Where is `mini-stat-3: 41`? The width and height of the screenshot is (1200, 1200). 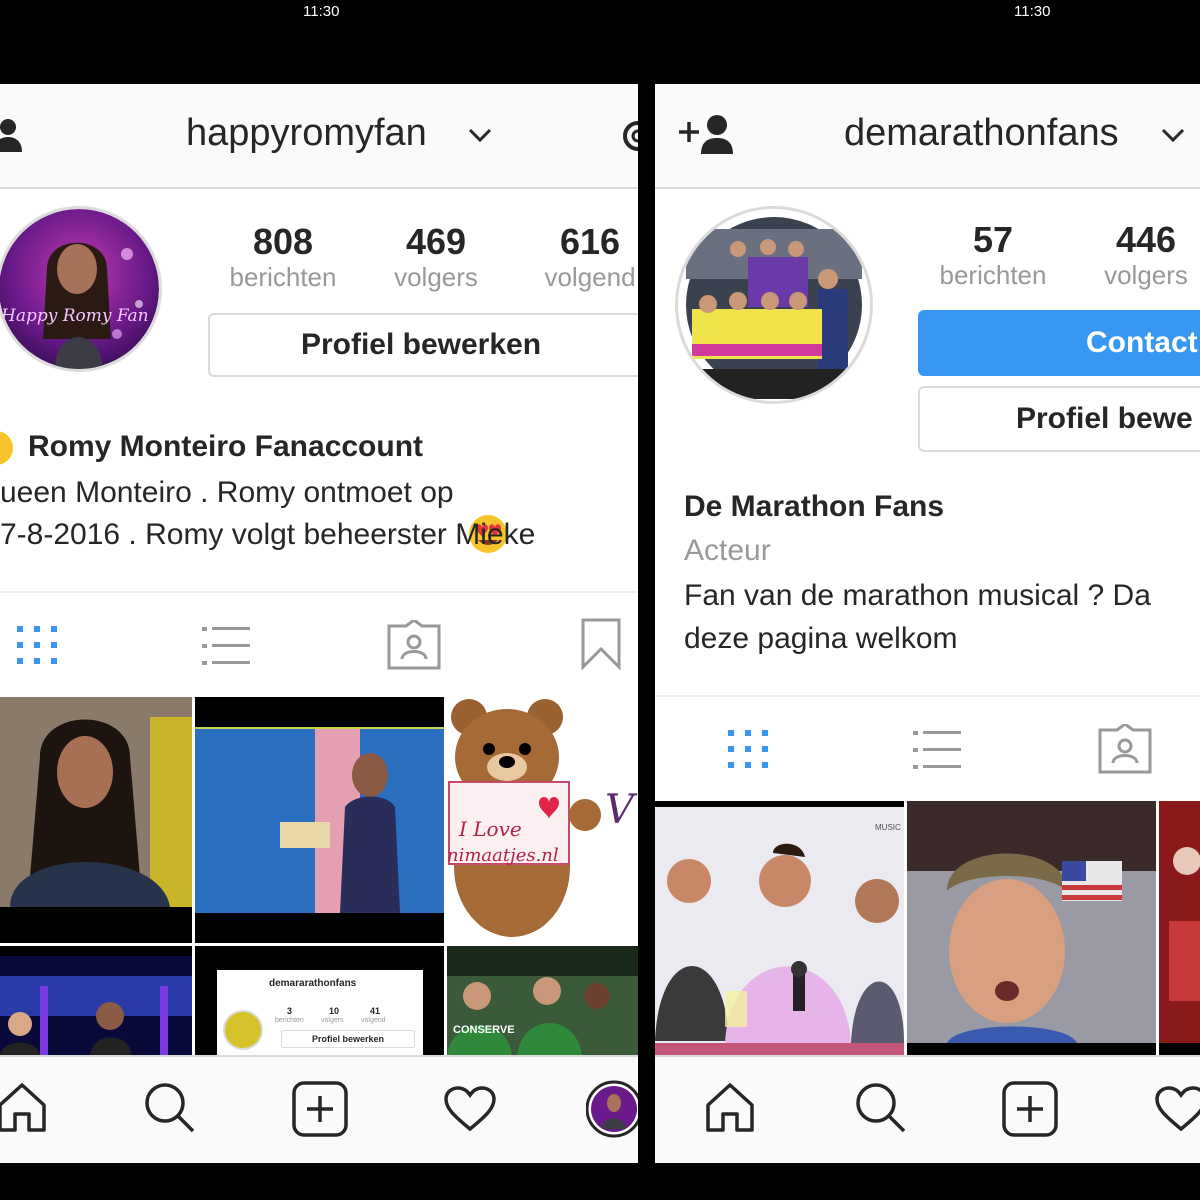 mini-stat-3: 41 is located at coordinates (375, 1011).